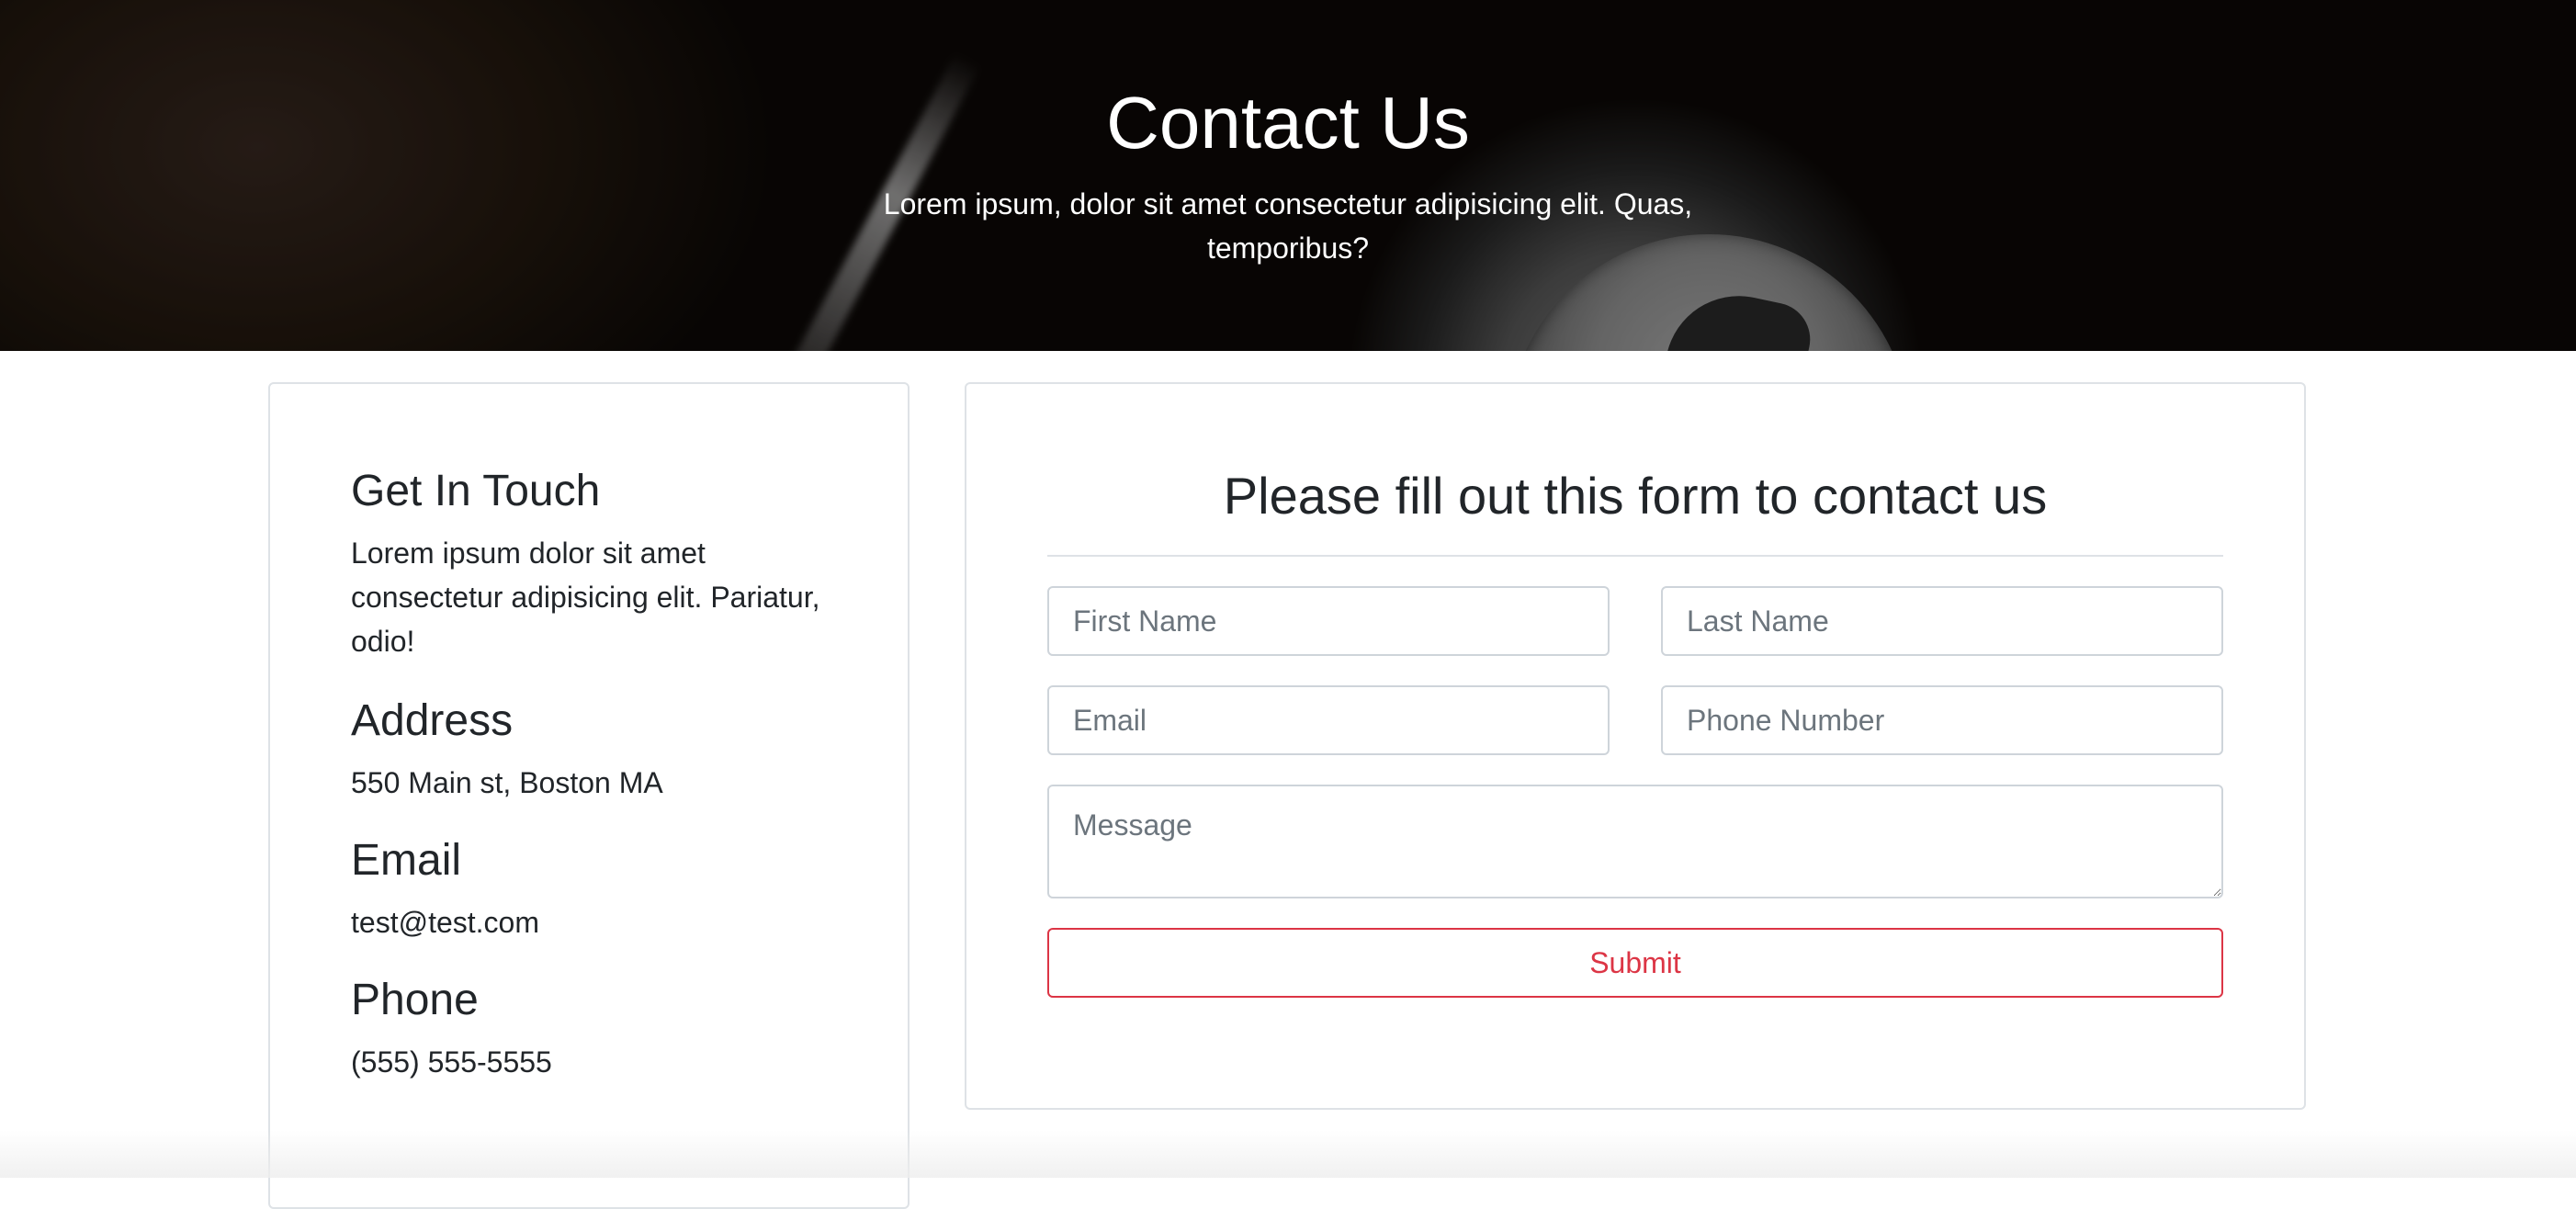 This screenshot has height=1209, width=2576. I want to click on phone-number-input, so click(1942, 720).